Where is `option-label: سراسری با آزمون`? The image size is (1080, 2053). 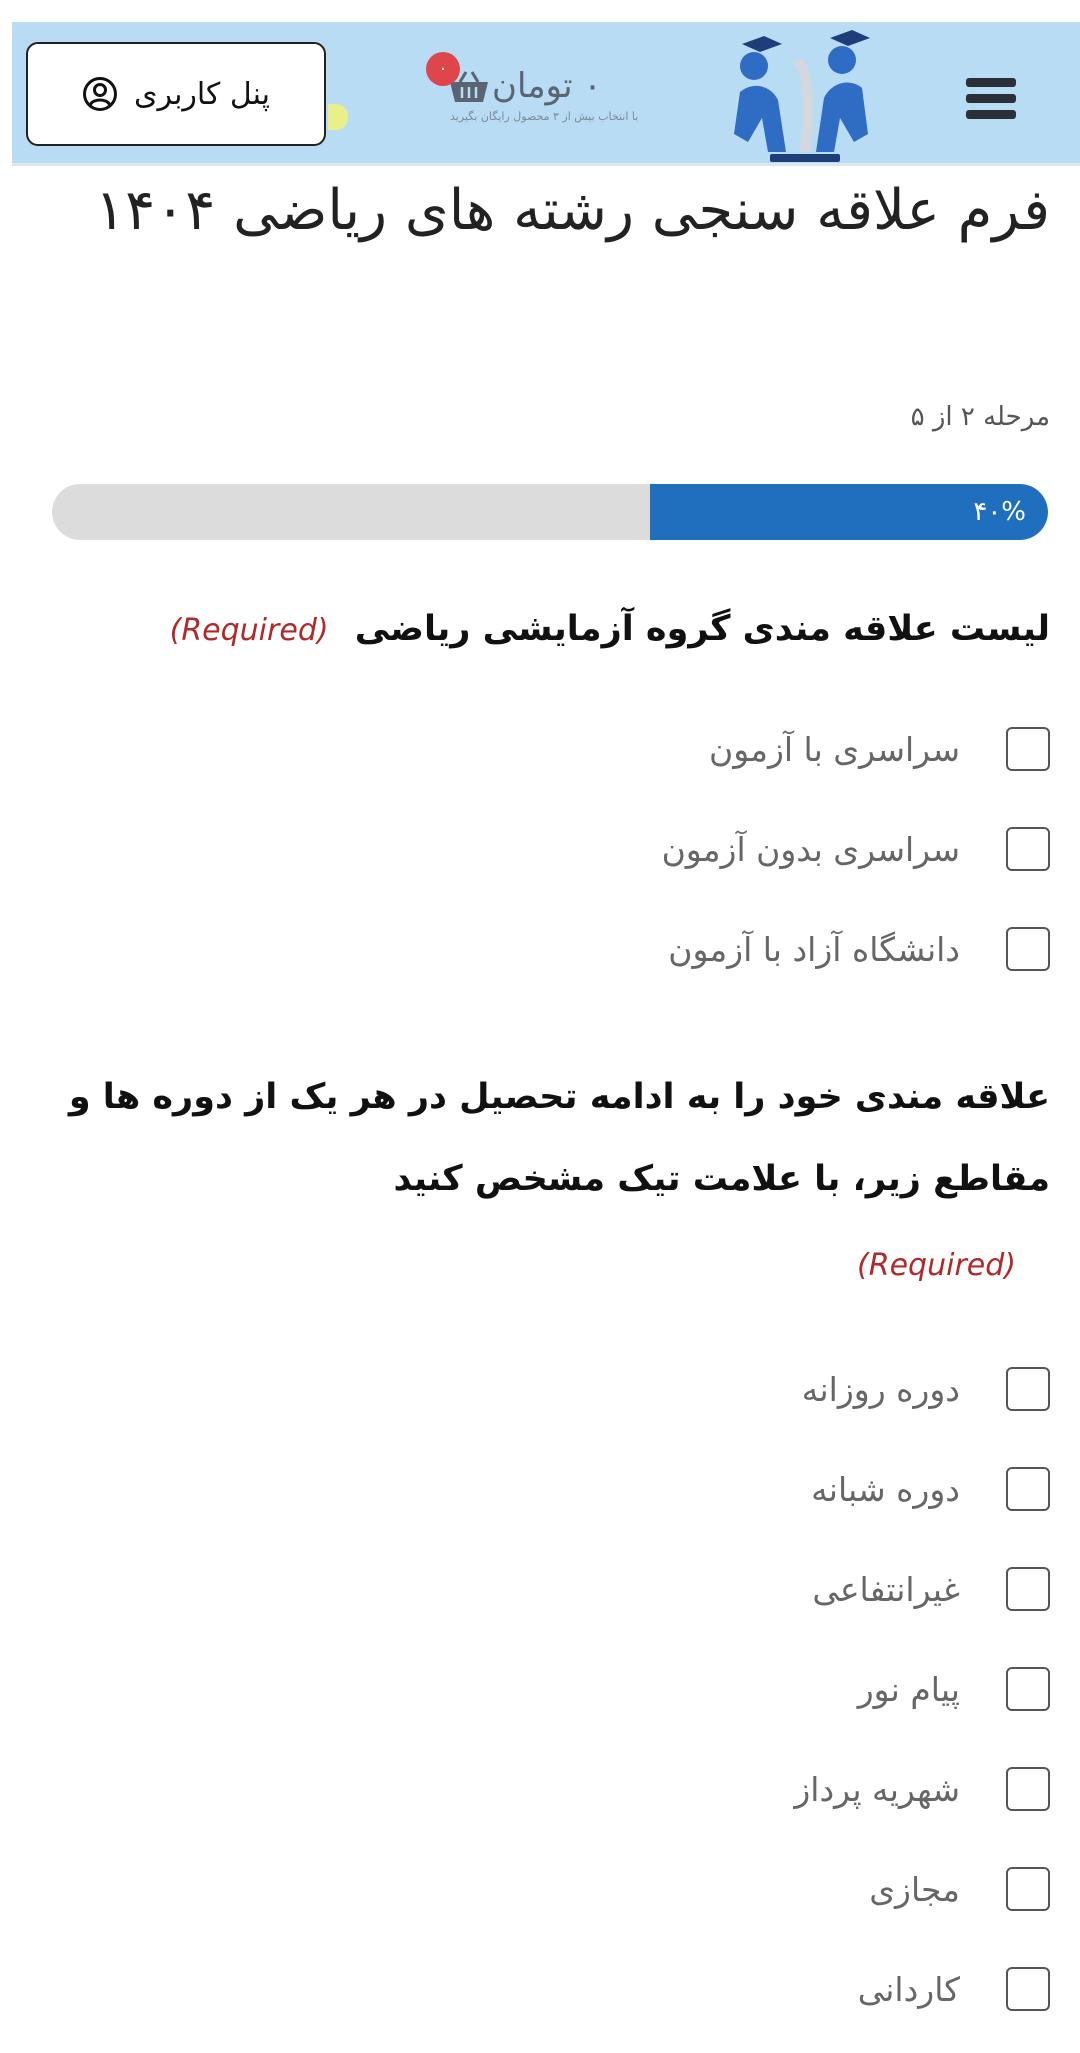 option-label: سراسری با آزمون is located at coordinates (834, 749).